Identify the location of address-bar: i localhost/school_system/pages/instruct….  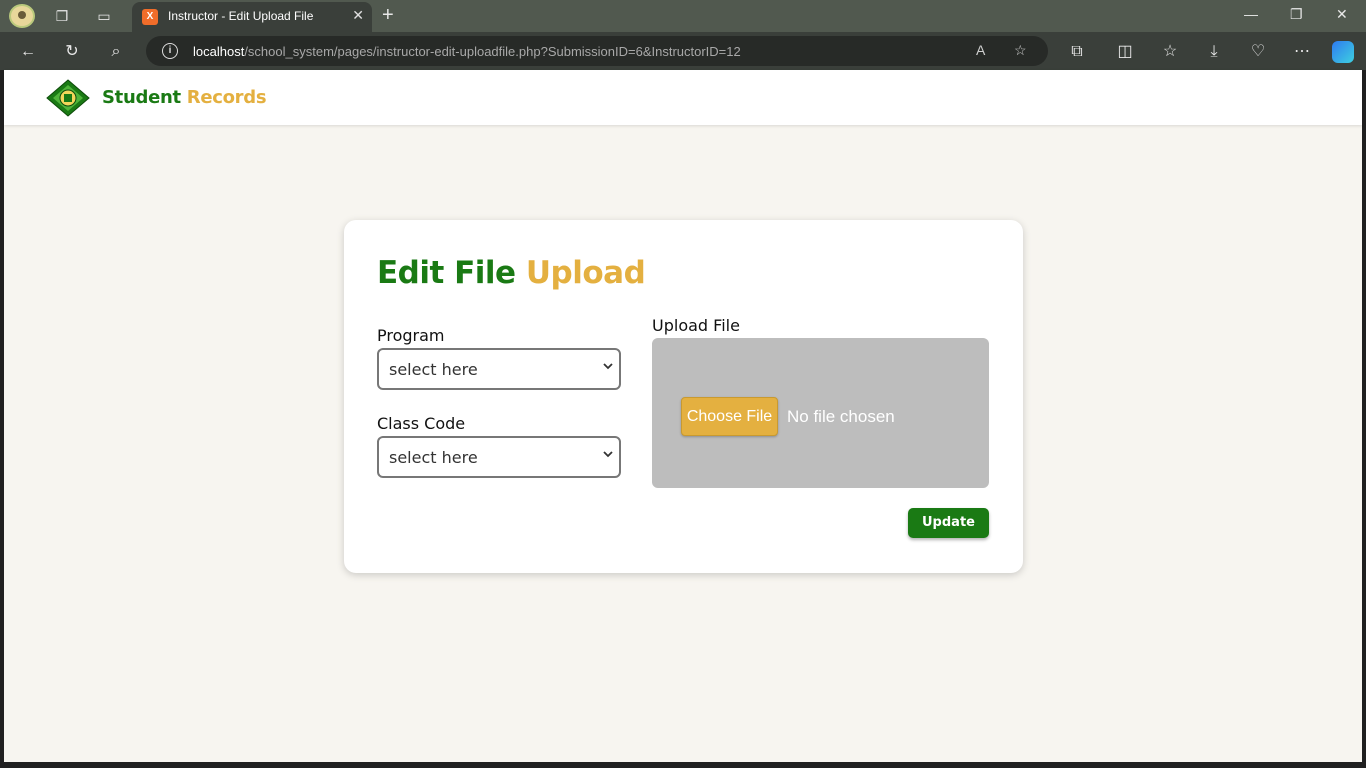
(597, 51).